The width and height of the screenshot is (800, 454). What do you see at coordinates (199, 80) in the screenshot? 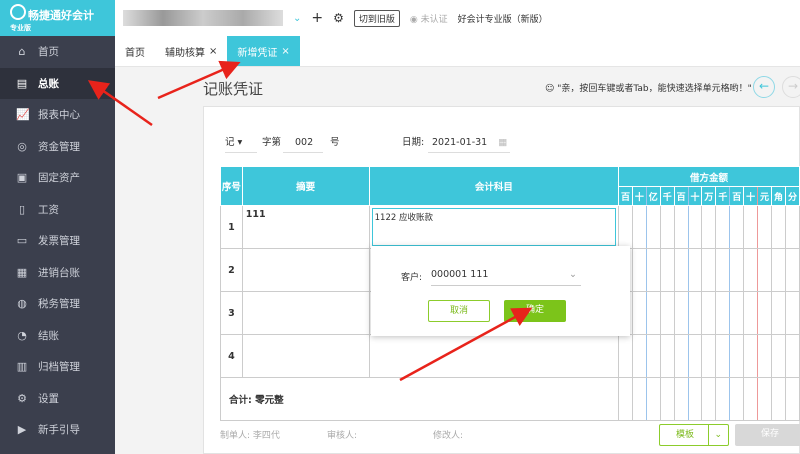
I see `arrow-to-tab` at bounding box center [199, 80].